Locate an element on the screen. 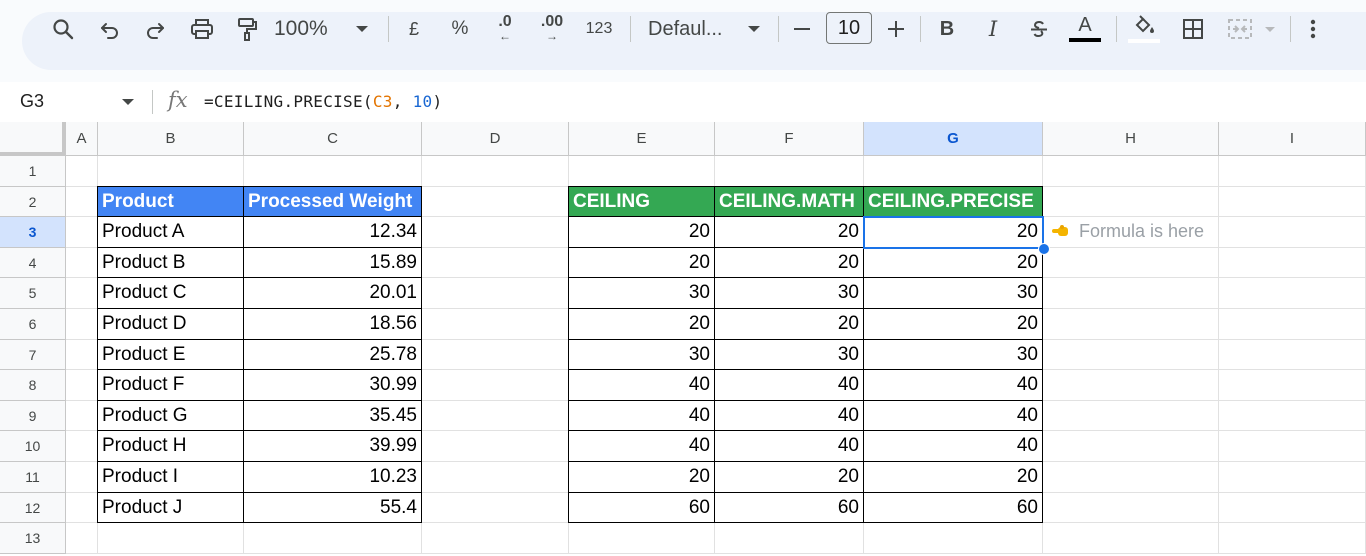 Image resolution: width=1366 pixels, height=556 pixels. search-icon is located at coordinates (63, 29).